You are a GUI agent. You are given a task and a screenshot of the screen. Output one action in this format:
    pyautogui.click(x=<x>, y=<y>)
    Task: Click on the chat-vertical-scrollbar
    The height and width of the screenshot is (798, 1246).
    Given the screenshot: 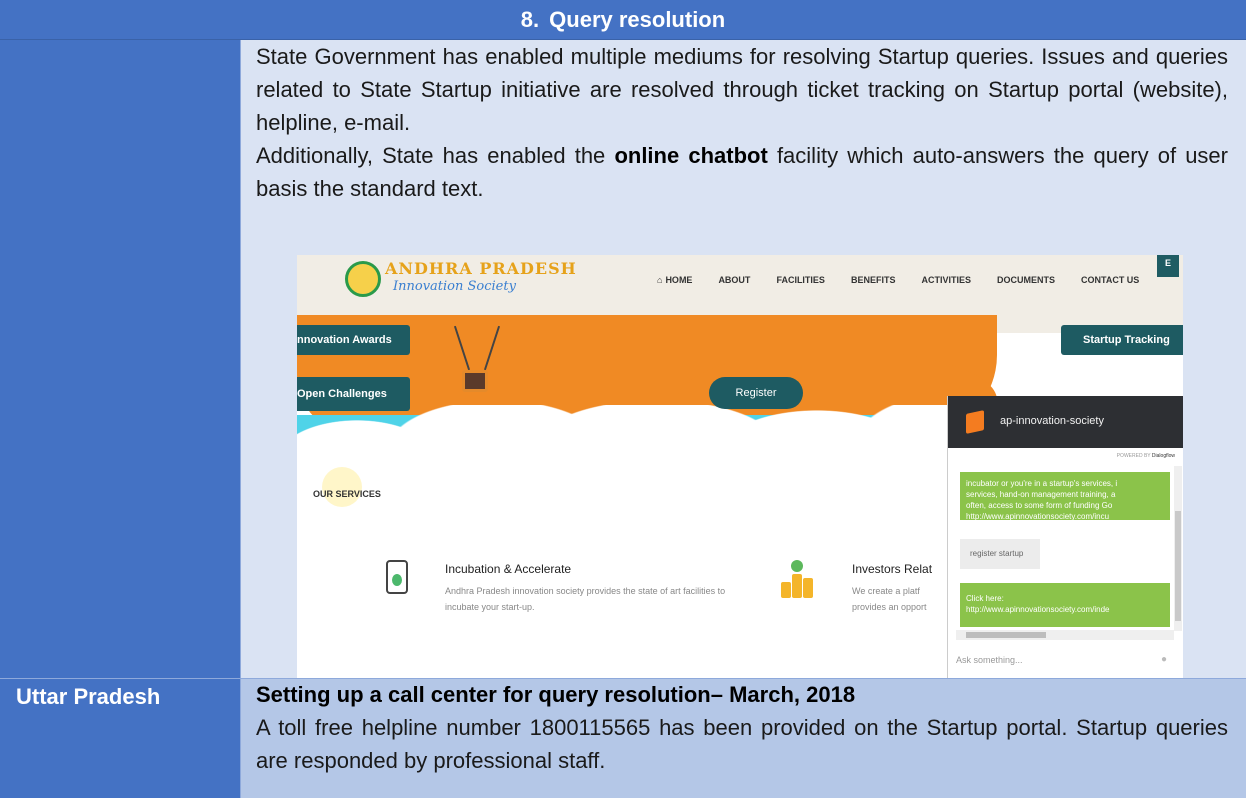 What is the action you would take?
    pyautogui.click(x=1178, y=548)
    